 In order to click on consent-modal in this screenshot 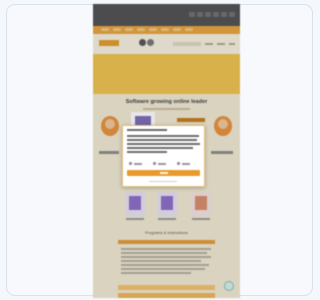, I will do `click(163, 156)`.